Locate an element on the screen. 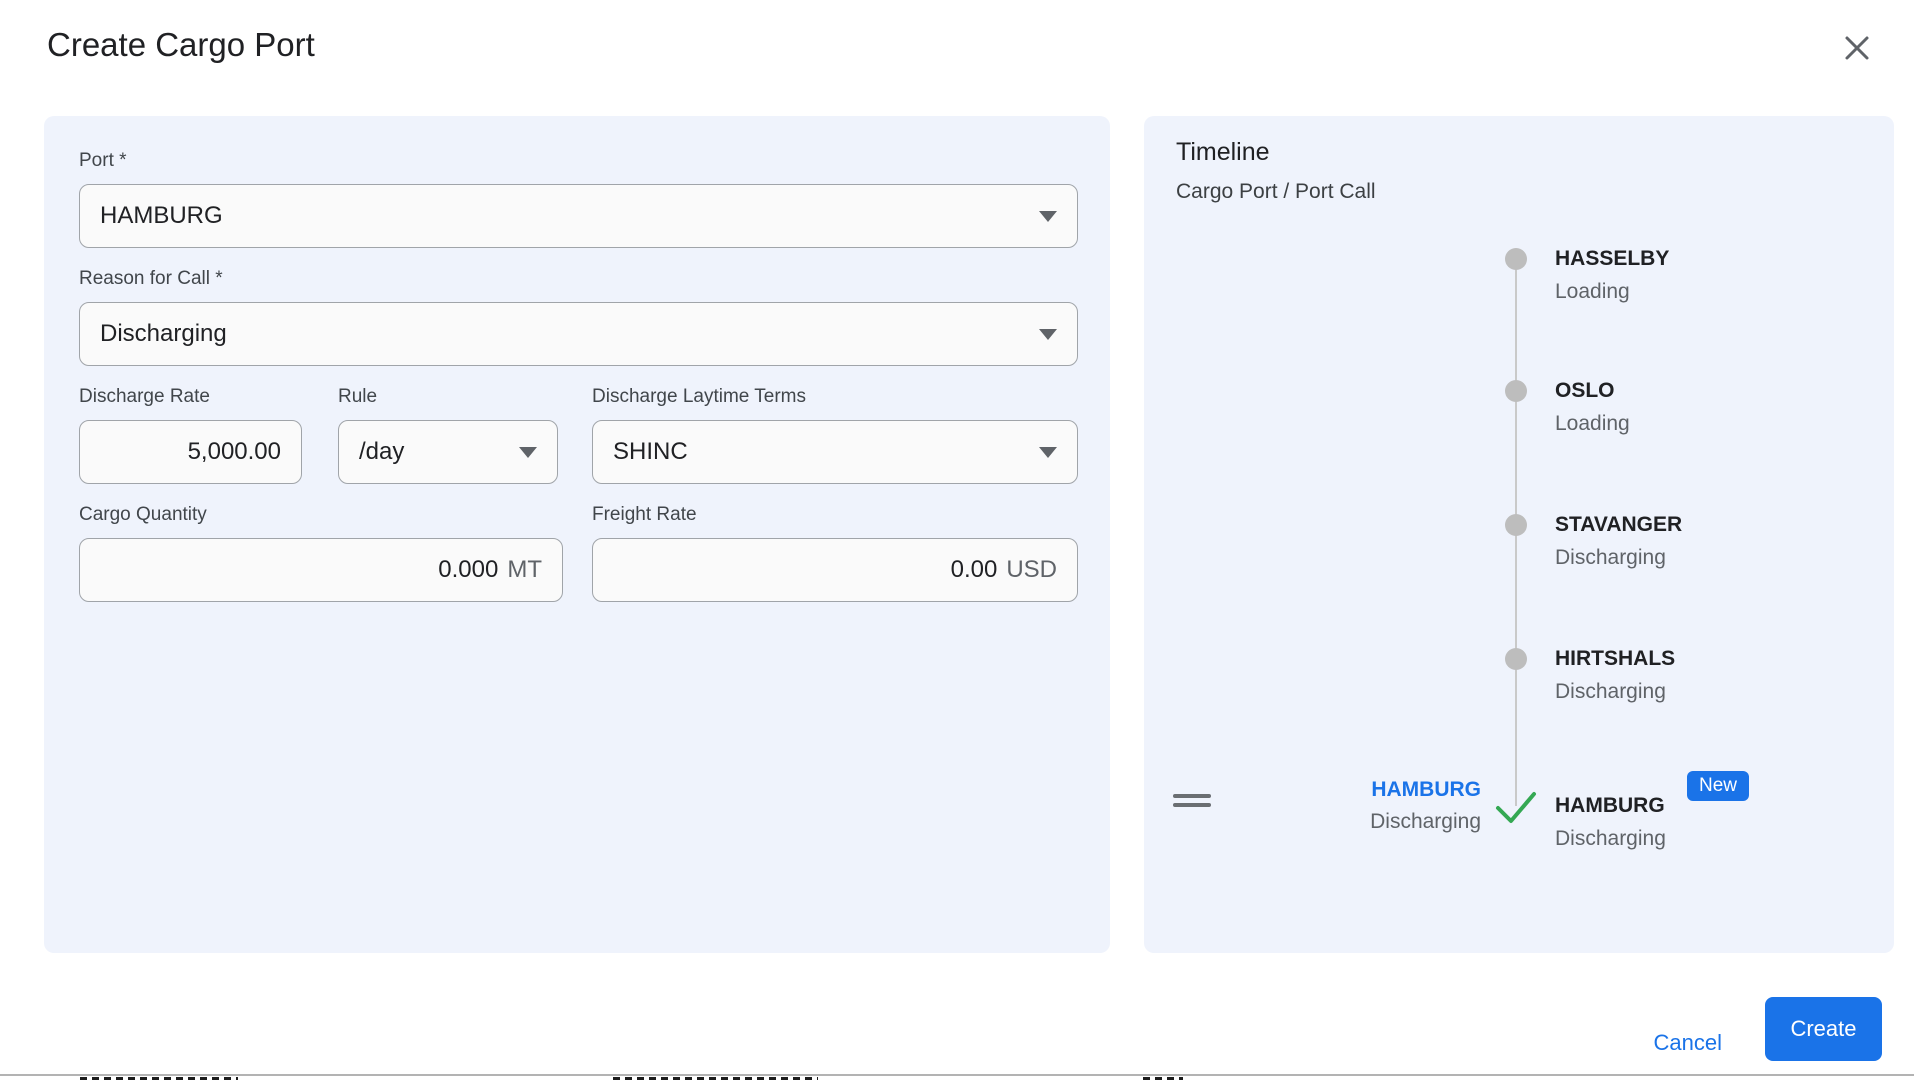 Image resolution: width=1914 pixels, height=1080 pixels. close-button is located at coordinates (1857, 48).